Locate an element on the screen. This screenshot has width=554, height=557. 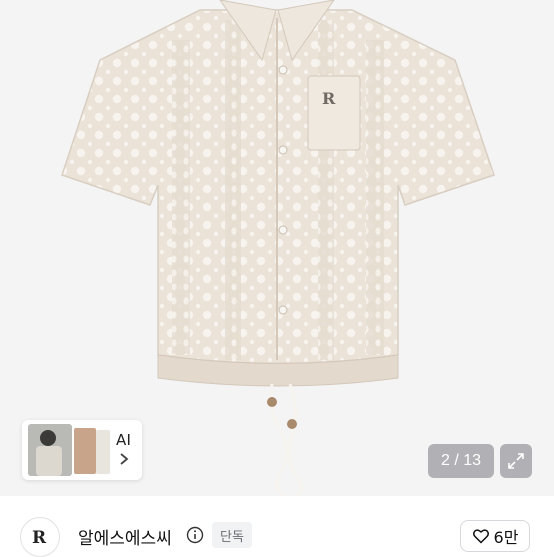
expand-image-button is located at coordinates (516, 461).